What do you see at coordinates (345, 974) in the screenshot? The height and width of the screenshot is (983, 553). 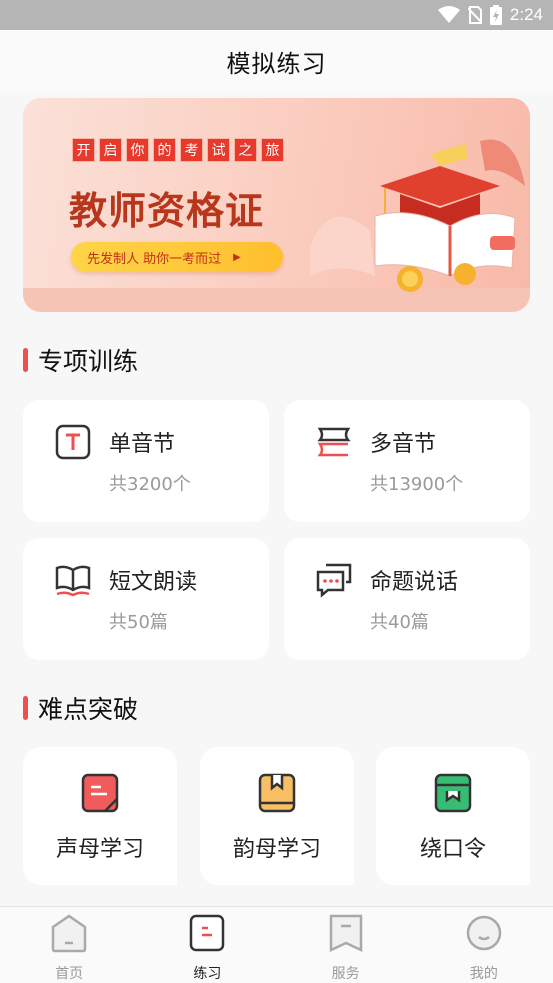 I see `tab-label: 服务` at bounding box center [345, 974].